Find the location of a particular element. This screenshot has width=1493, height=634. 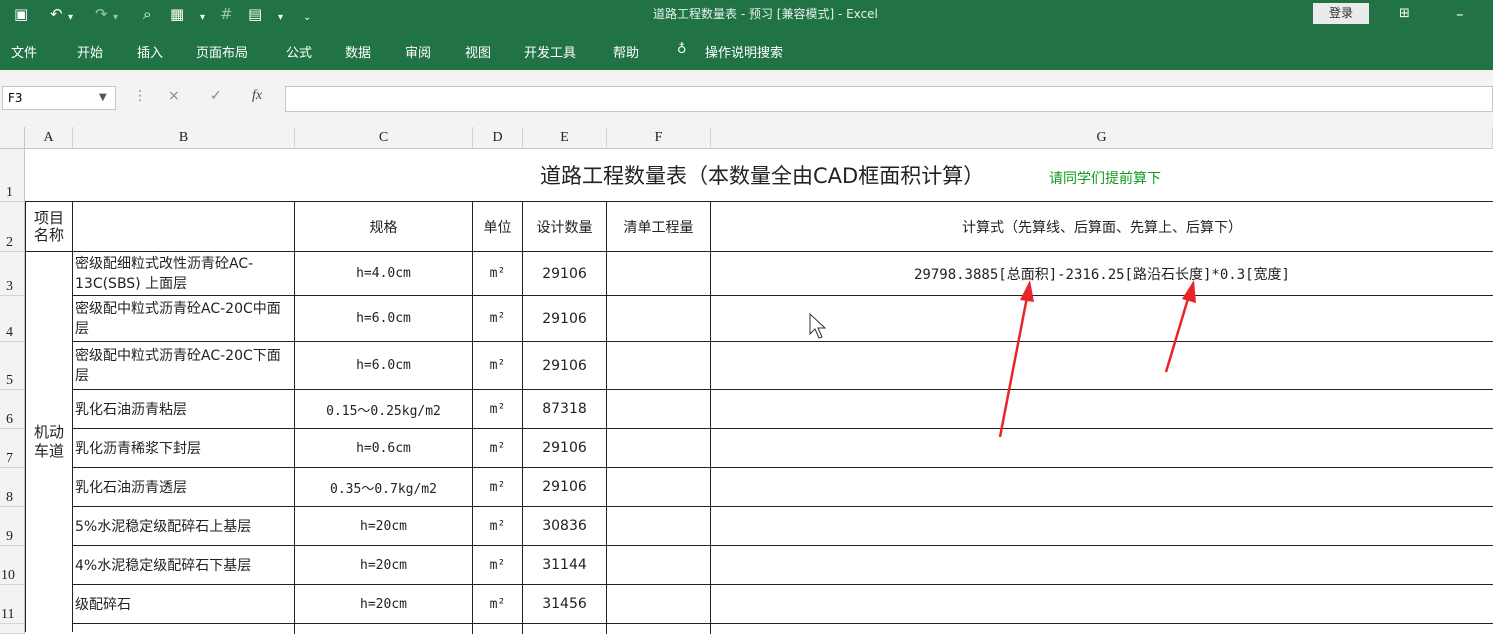

annotation-overlay is located at coordinates (1002, 359).